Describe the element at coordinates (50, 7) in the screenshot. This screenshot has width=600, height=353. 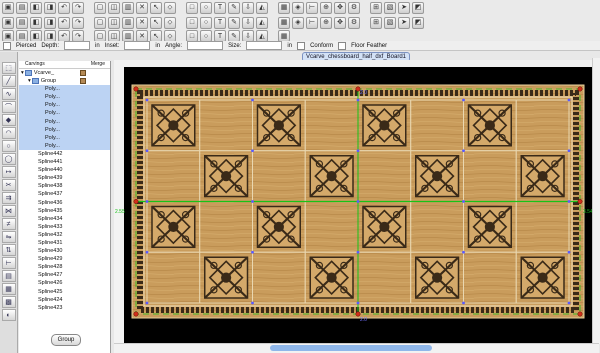
I see `print-icon: ◨` at that location.